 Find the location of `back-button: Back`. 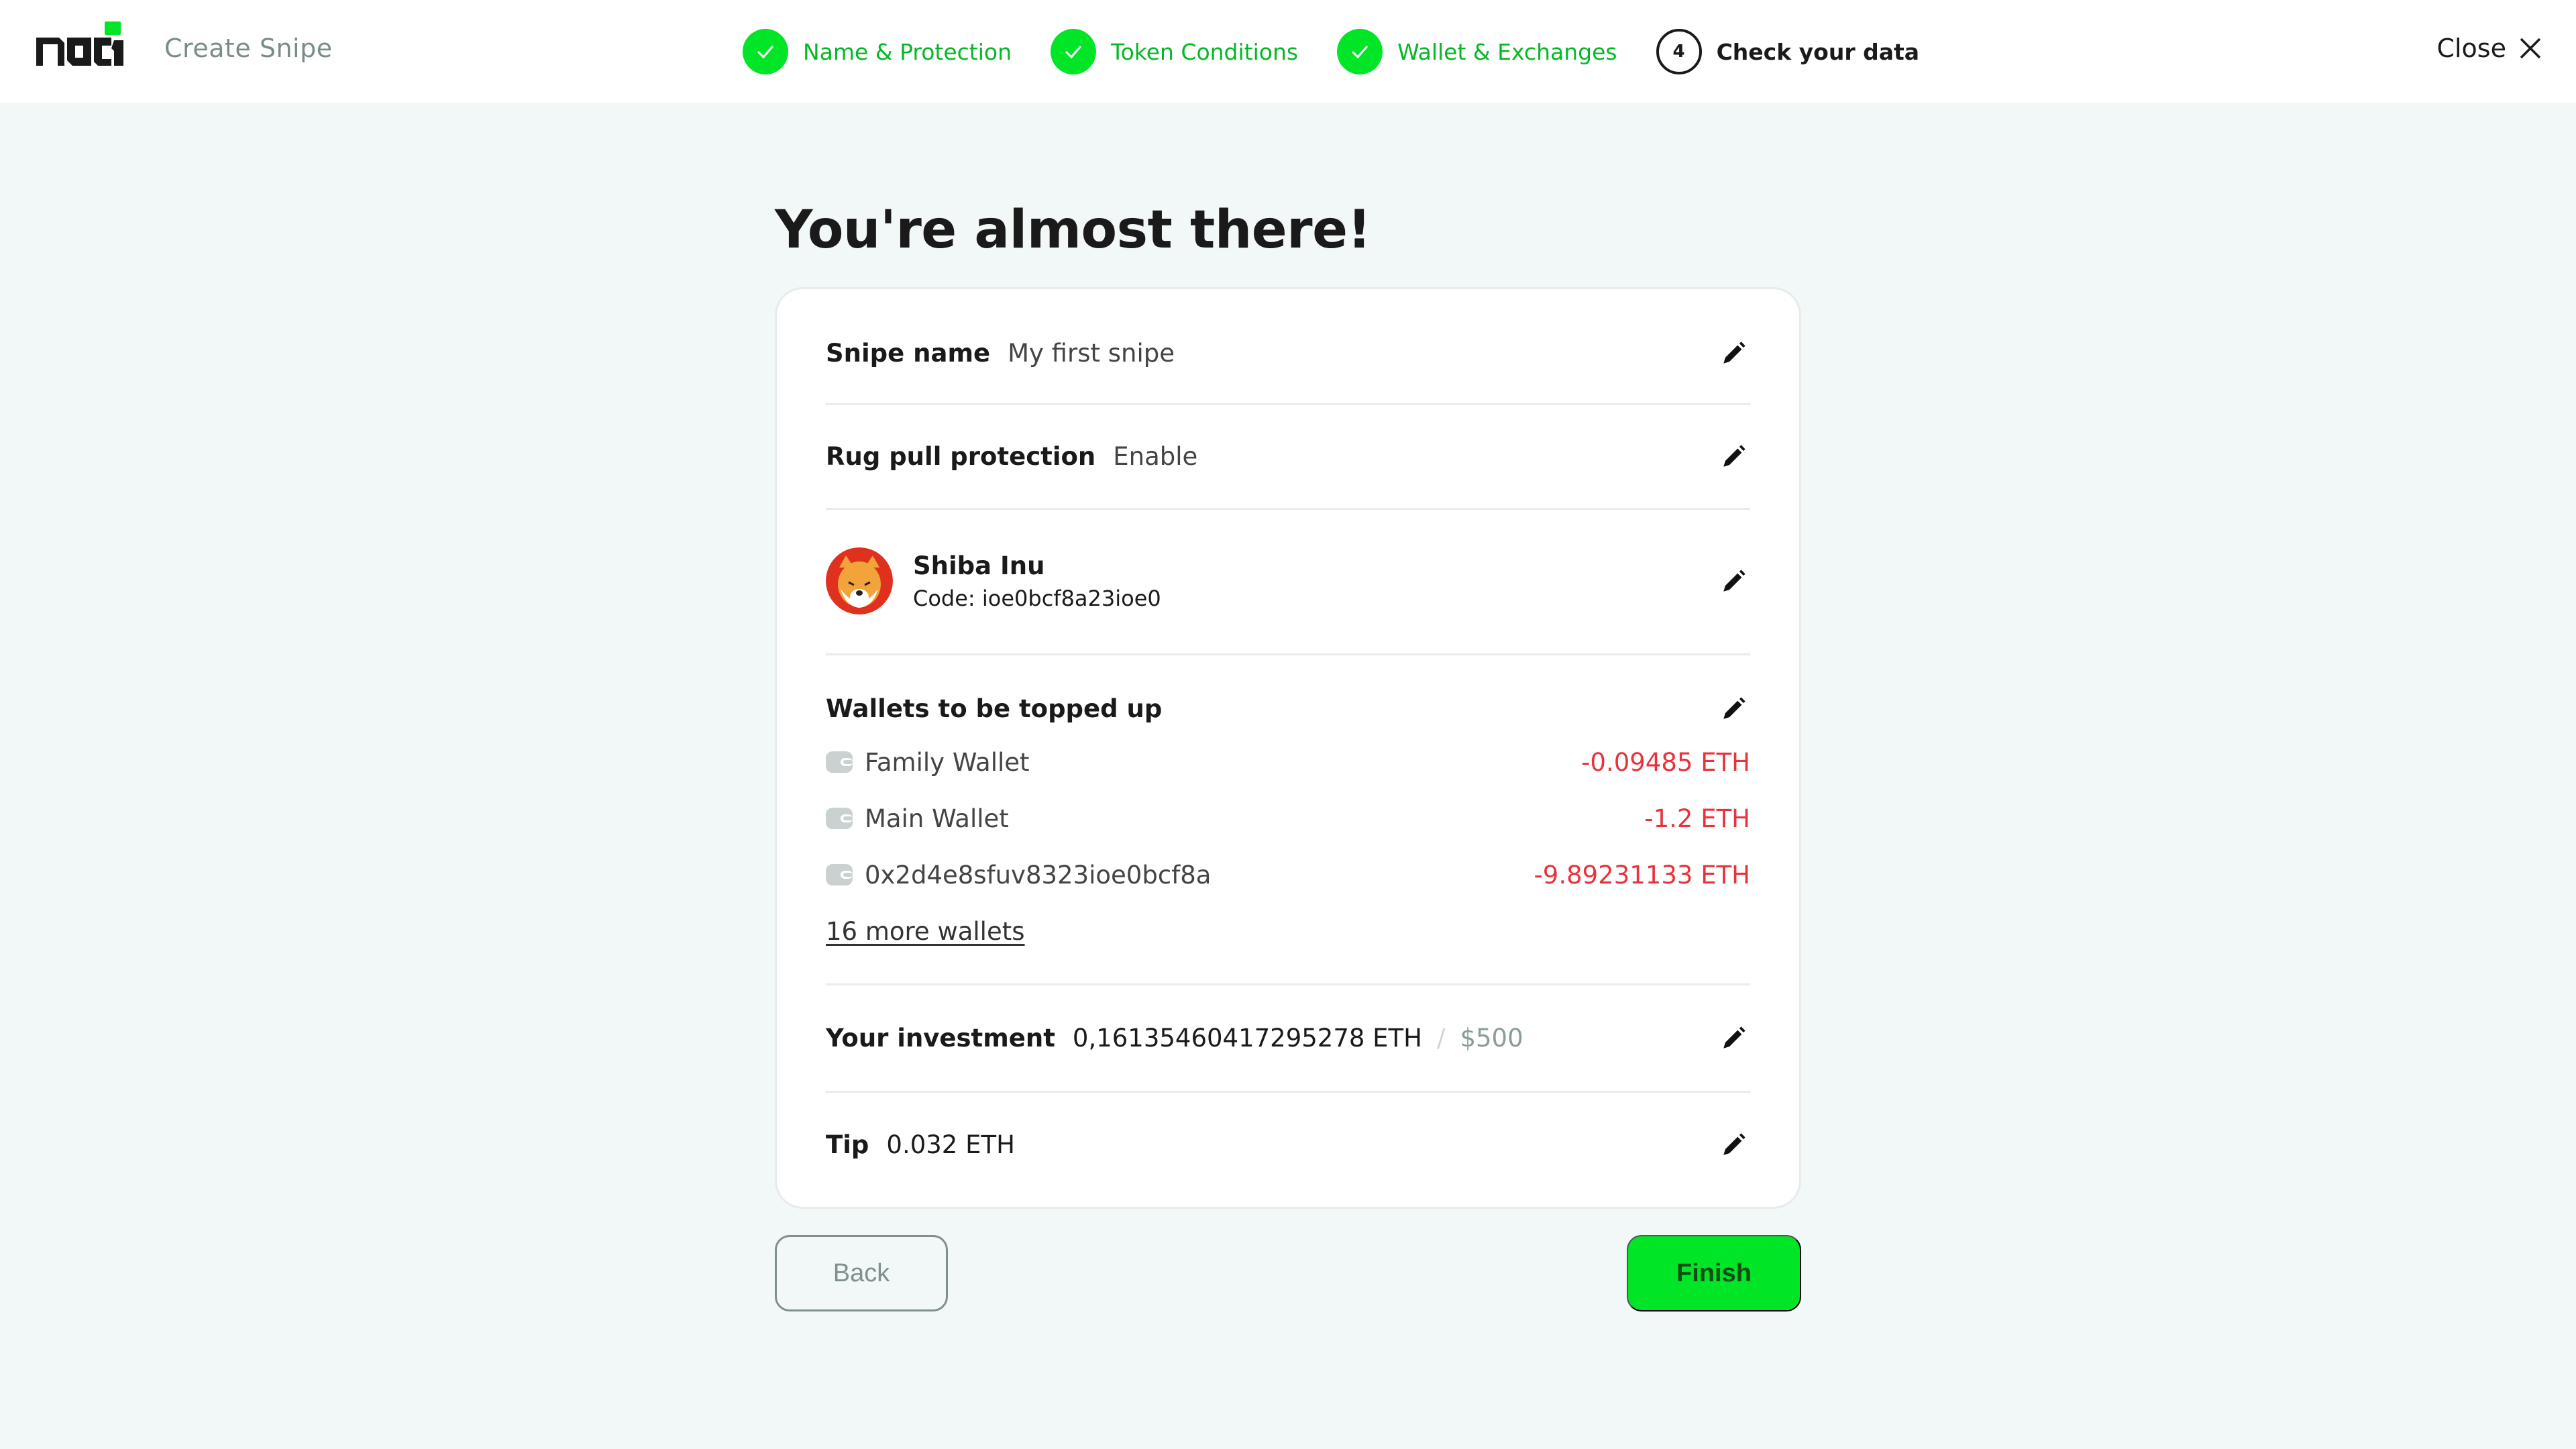

back-button: Back is located at coordinates (861, 1273).